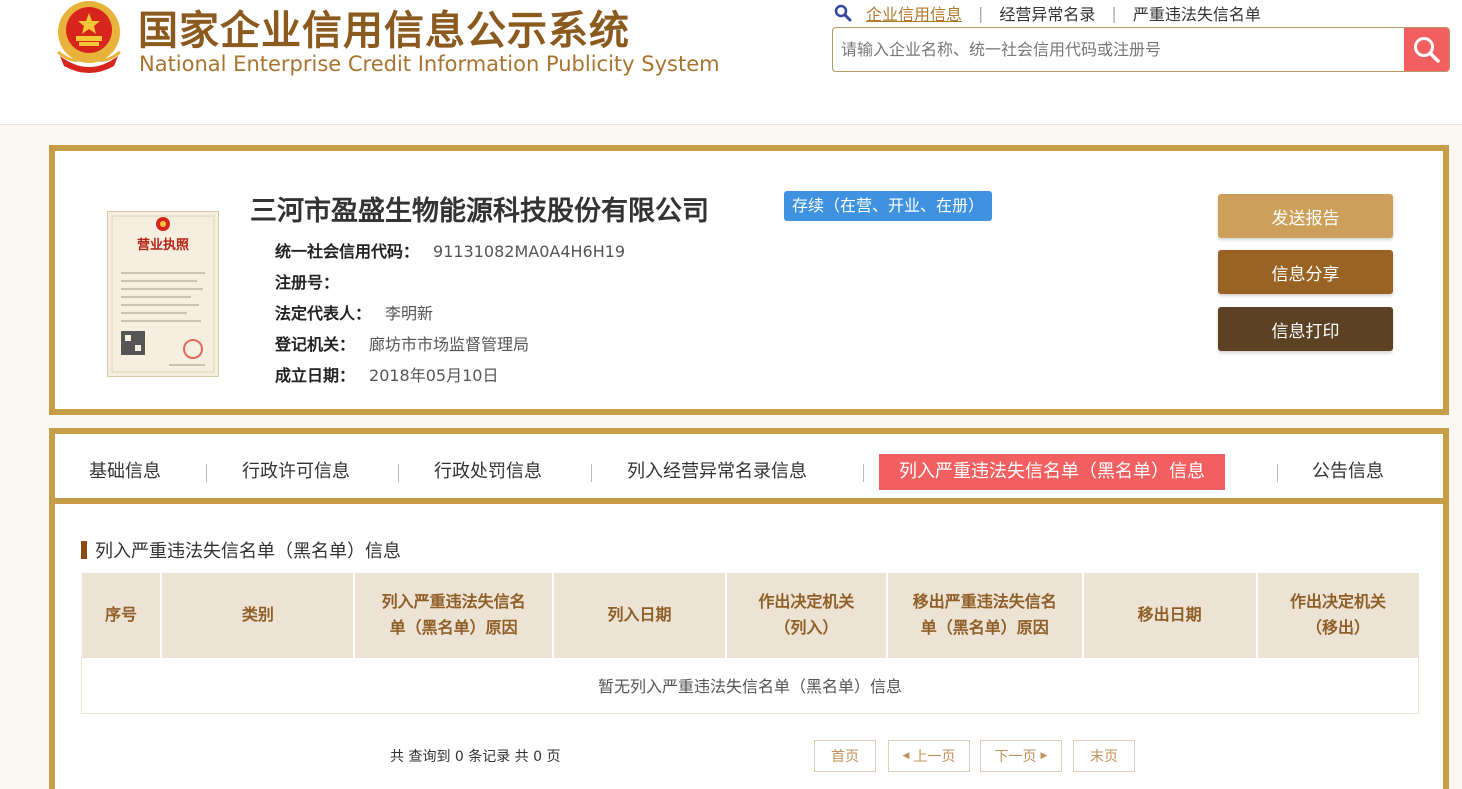 The height and width of the screenshot is (789, 1462). I want to click on business-license-image: 营业执照, so click(163, 294).